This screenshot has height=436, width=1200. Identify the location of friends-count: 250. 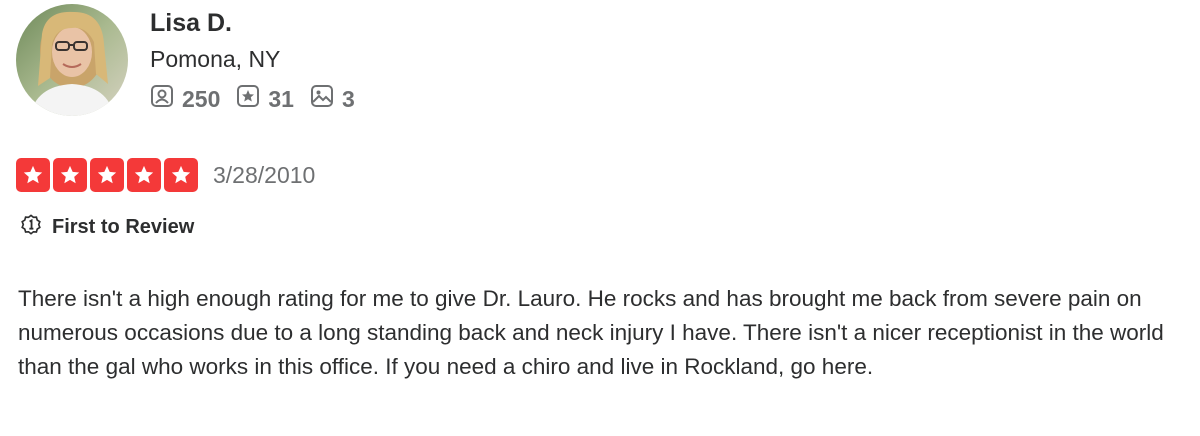
(201, 98).